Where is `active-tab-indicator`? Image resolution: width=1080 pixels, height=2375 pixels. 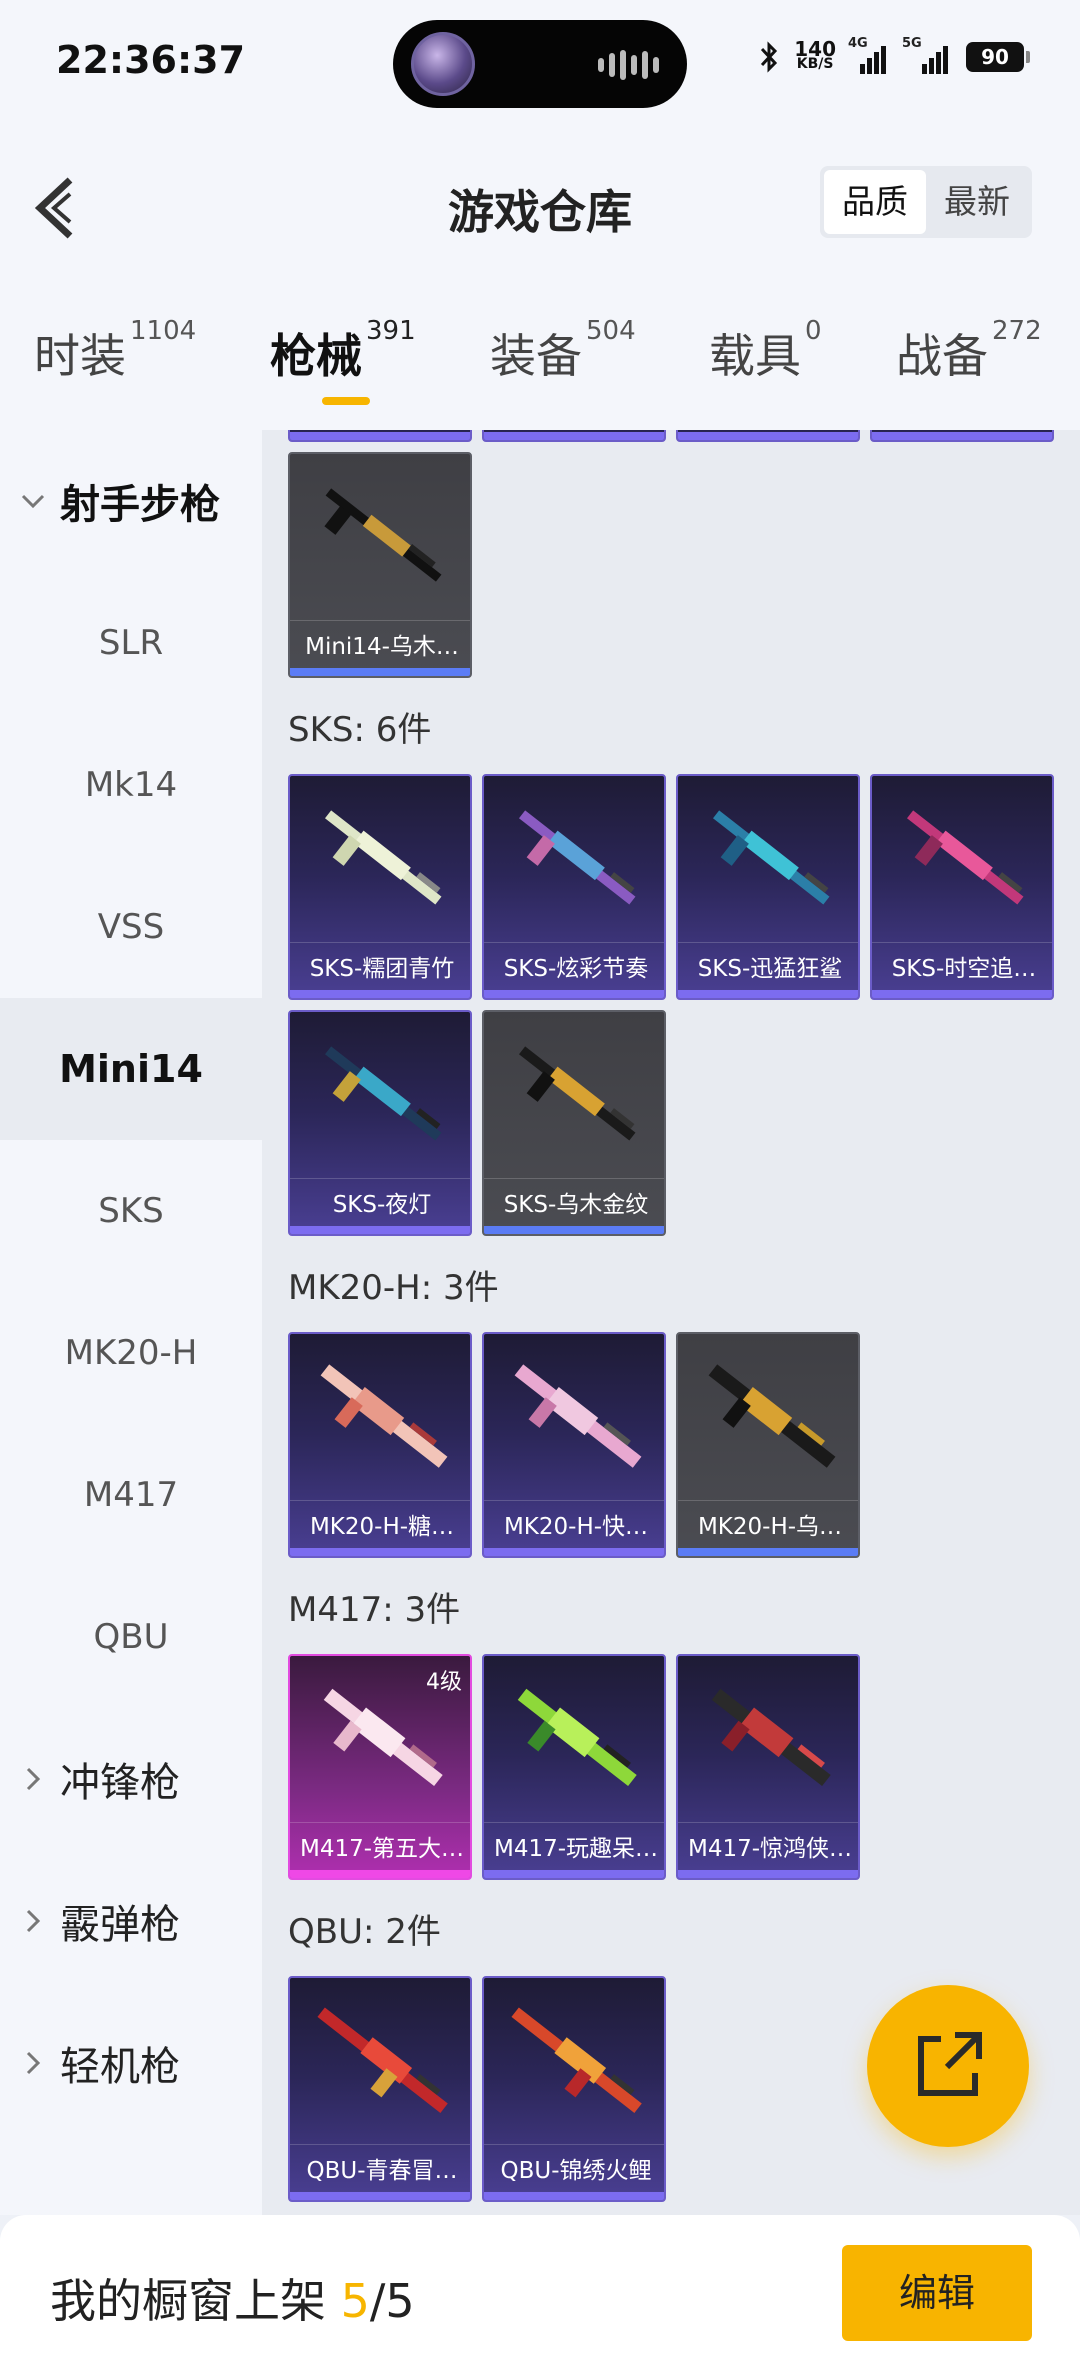 active-tab-indicator is located at coordinates (346, 401).